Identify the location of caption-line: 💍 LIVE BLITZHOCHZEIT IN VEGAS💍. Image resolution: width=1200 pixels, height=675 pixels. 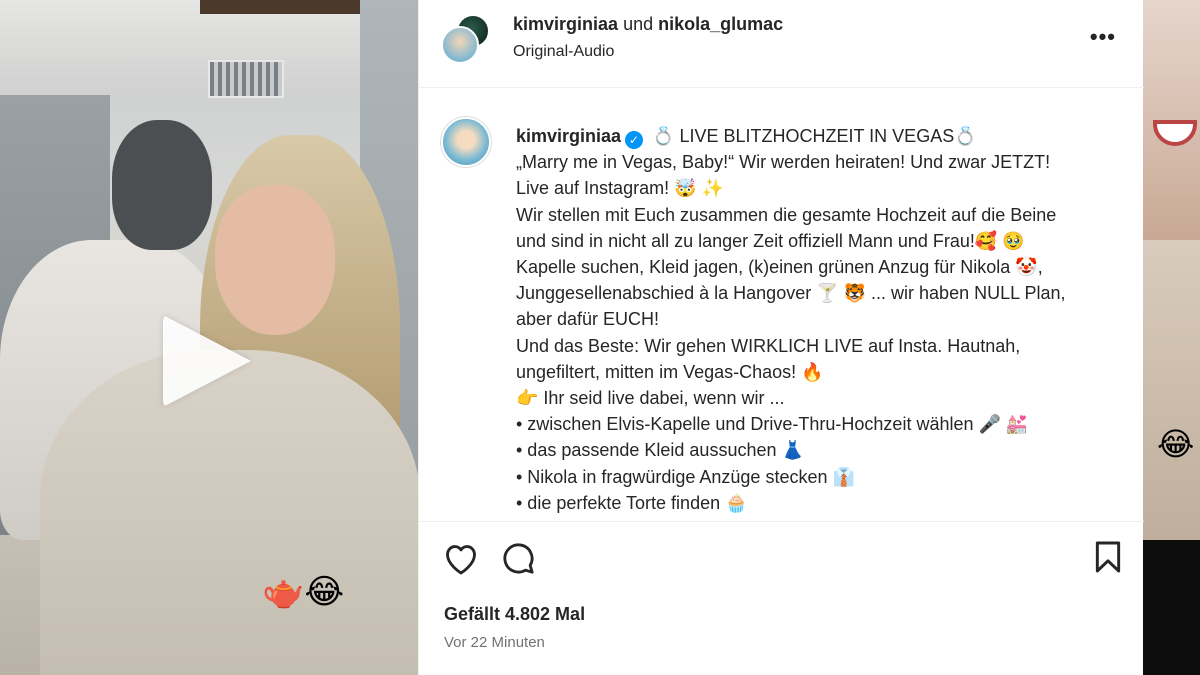
(814, 136).